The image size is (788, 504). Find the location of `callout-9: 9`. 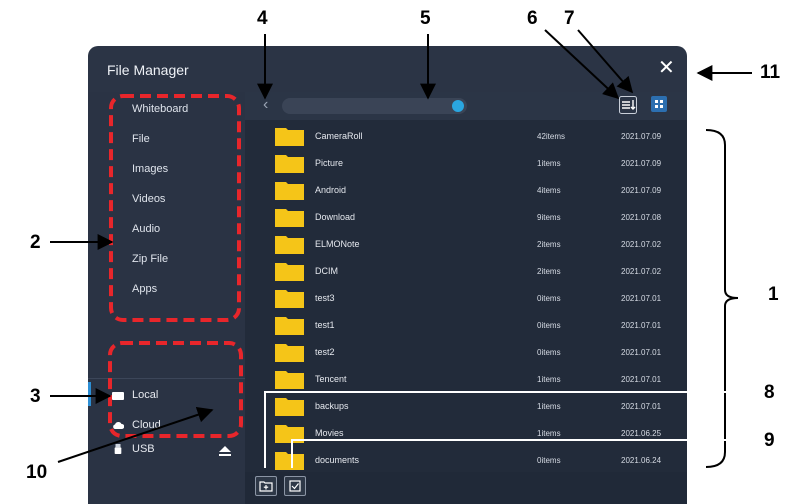

callout-9: 9 is located at coordinates (769, 440).